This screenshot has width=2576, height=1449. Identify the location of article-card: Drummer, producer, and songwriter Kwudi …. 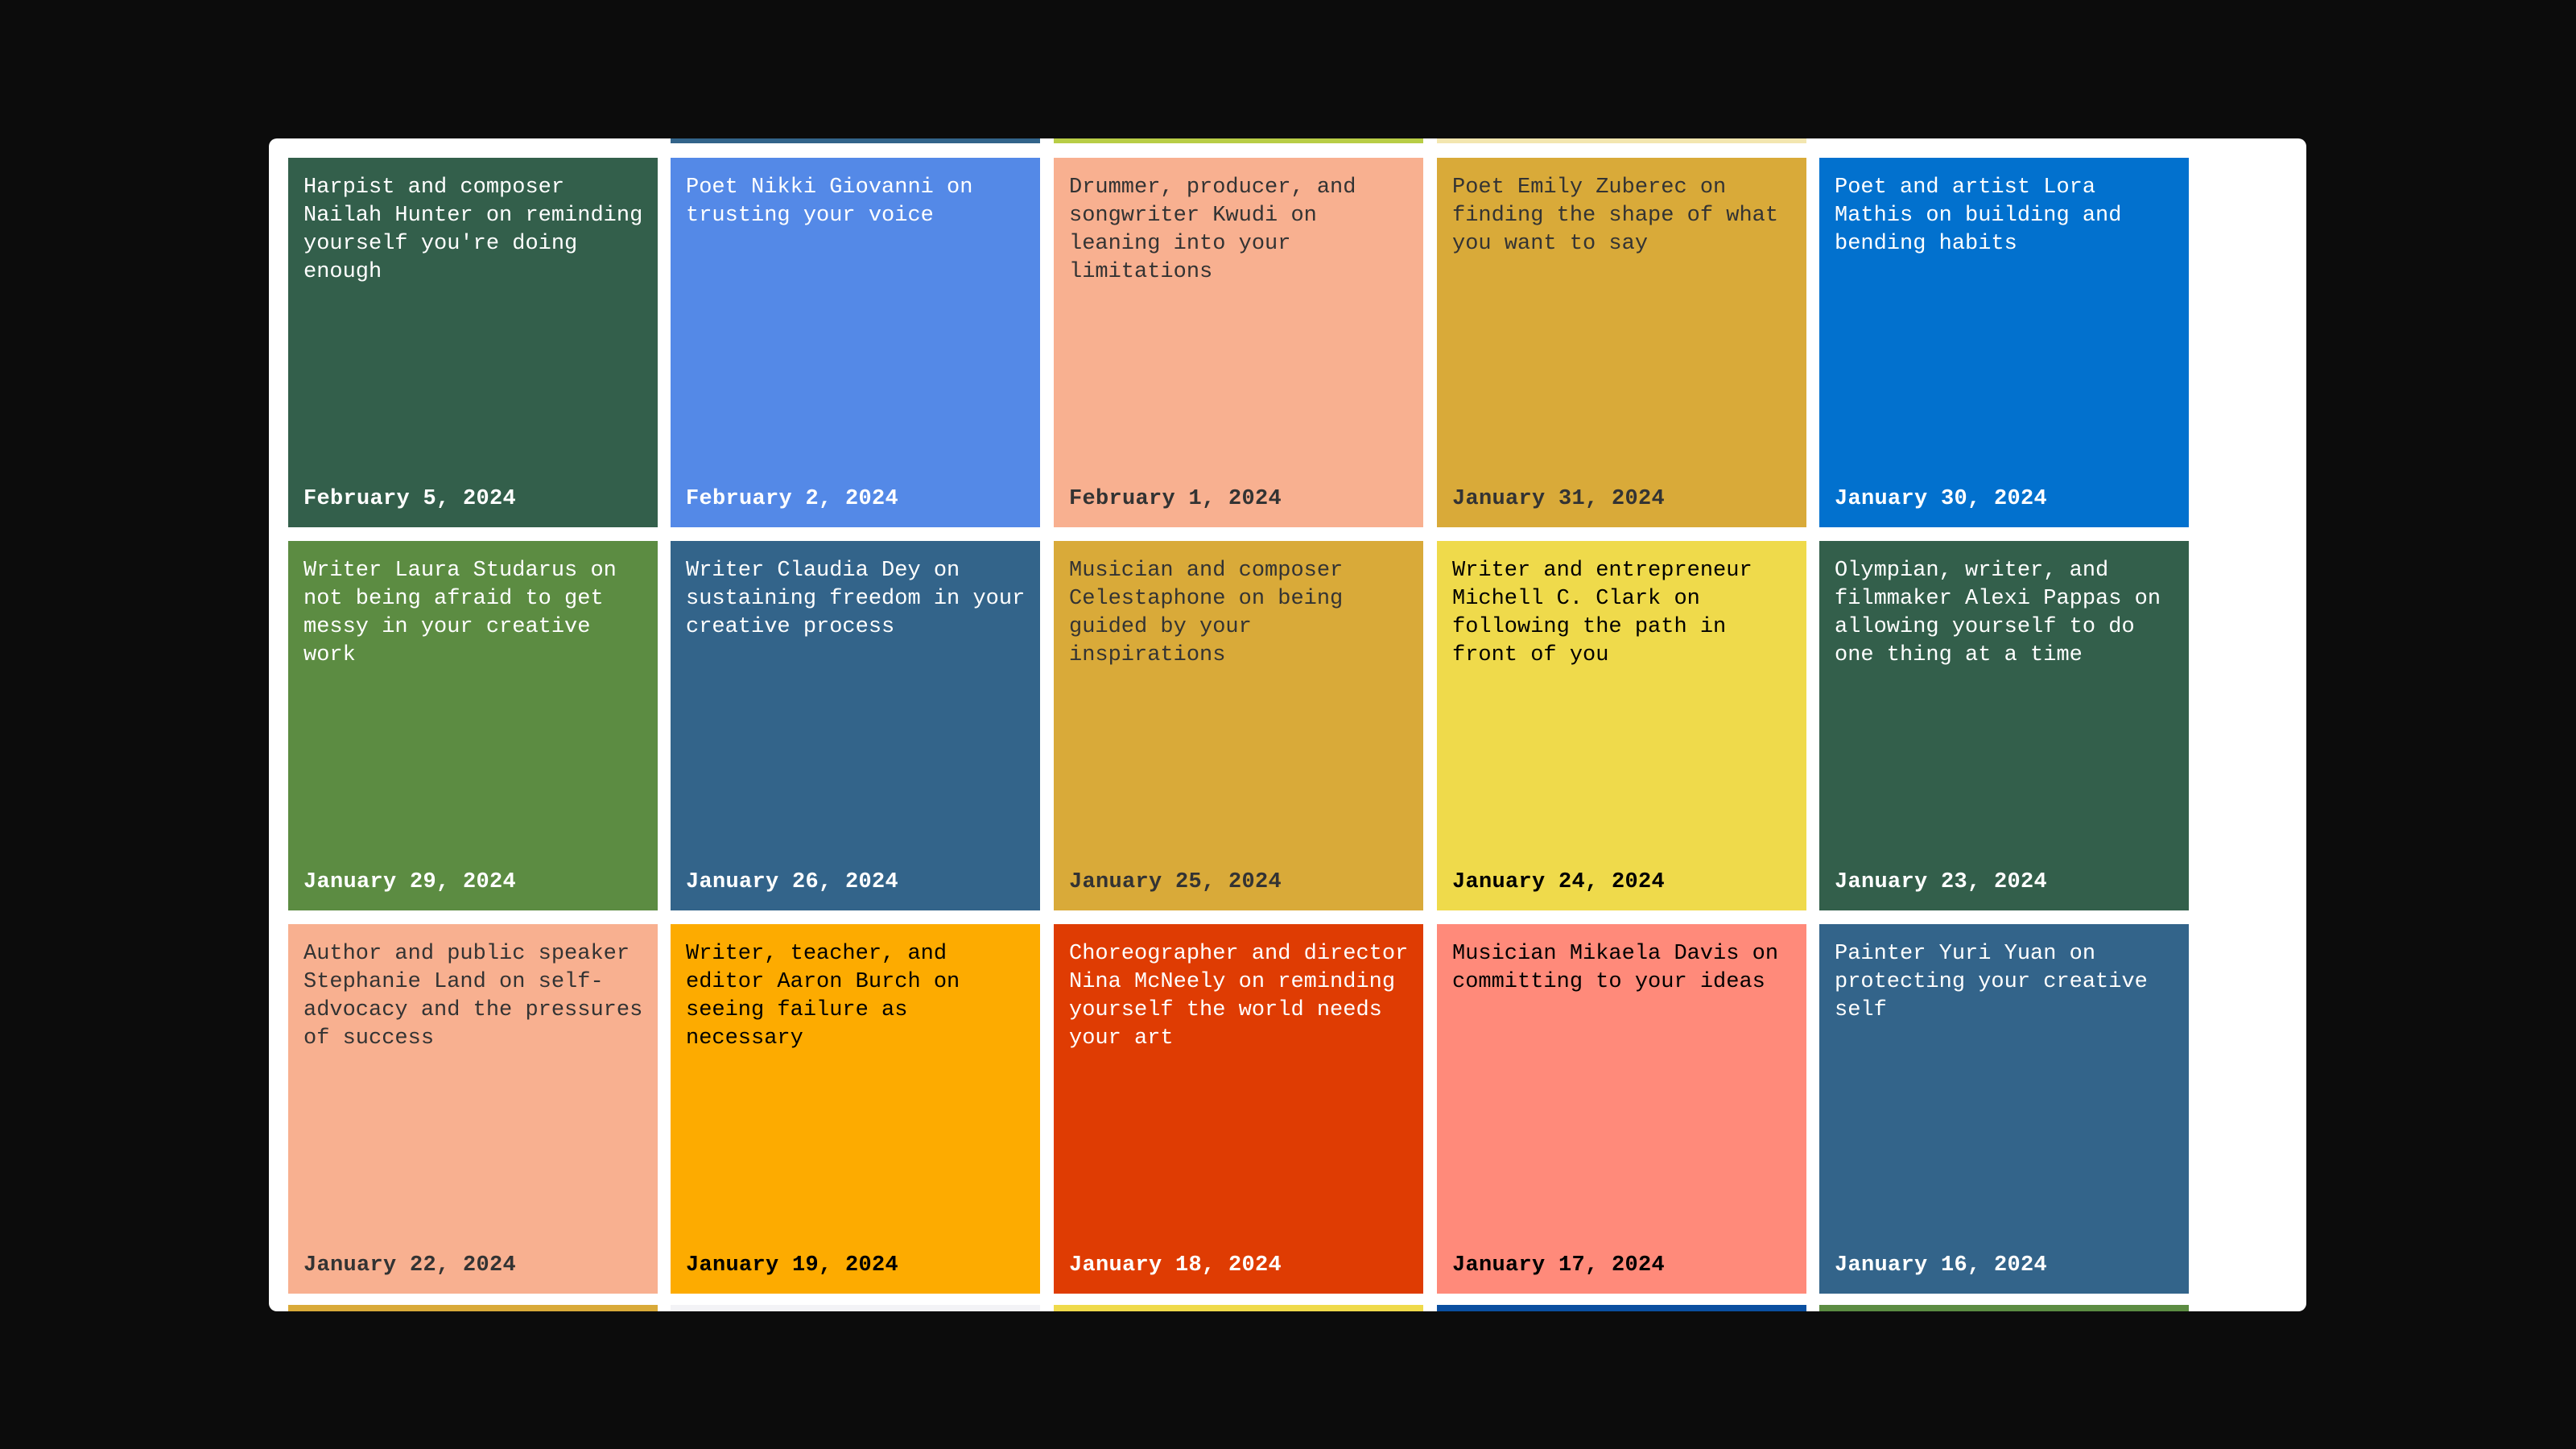
(1238, 342).